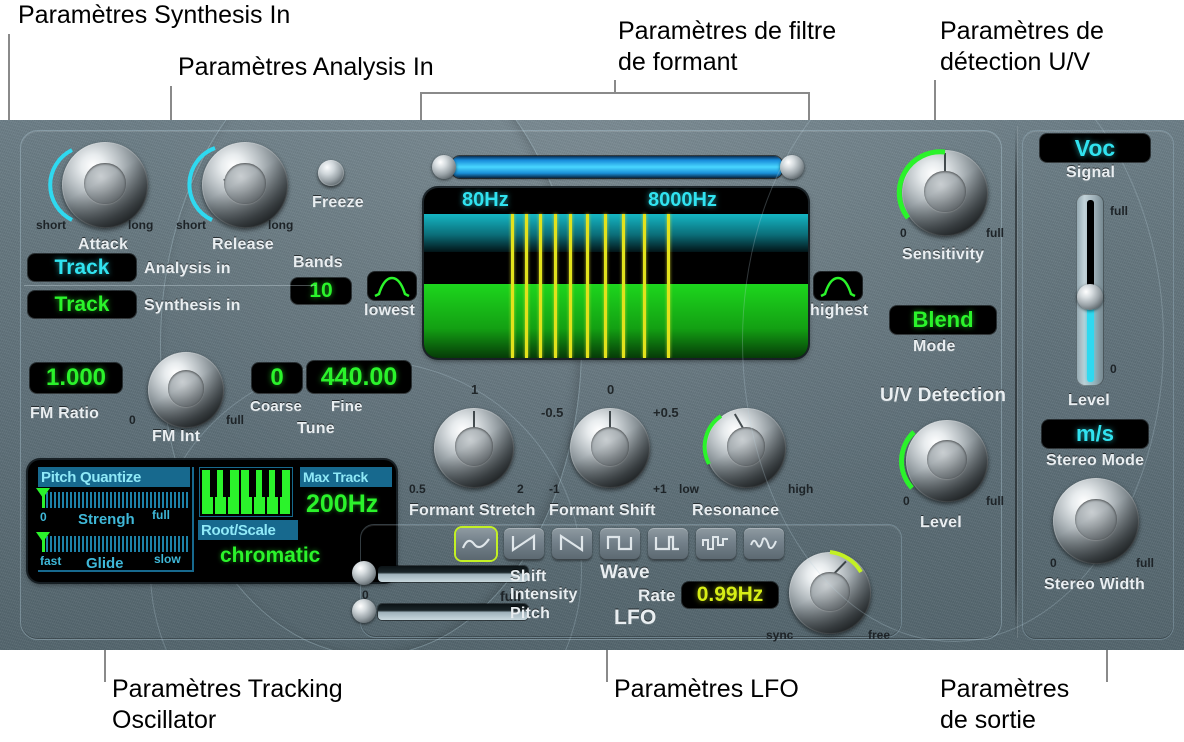 The image size is (1184, 742). I want to click on output-level-label: Level, so click(1089, 400).